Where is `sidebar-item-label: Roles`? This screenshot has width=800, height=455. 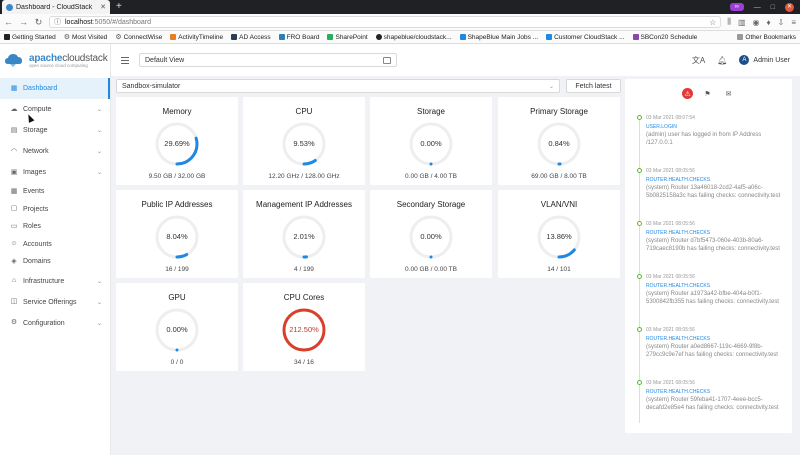
sidebar-item-label: Roles is located at coordinates (32, 227).